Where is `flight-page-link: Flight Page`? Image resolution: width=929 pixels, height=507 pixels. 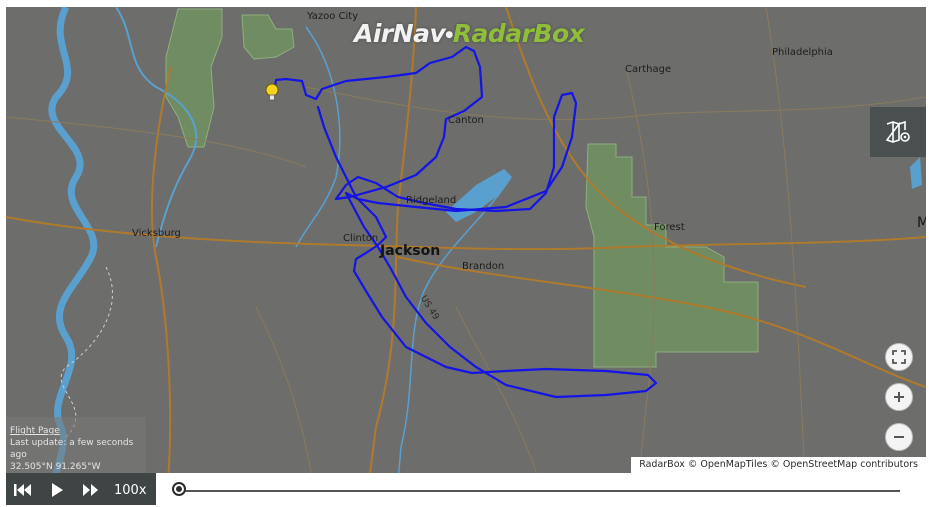 flight-page-link: Flight Page is located at coordinates (76, 431).